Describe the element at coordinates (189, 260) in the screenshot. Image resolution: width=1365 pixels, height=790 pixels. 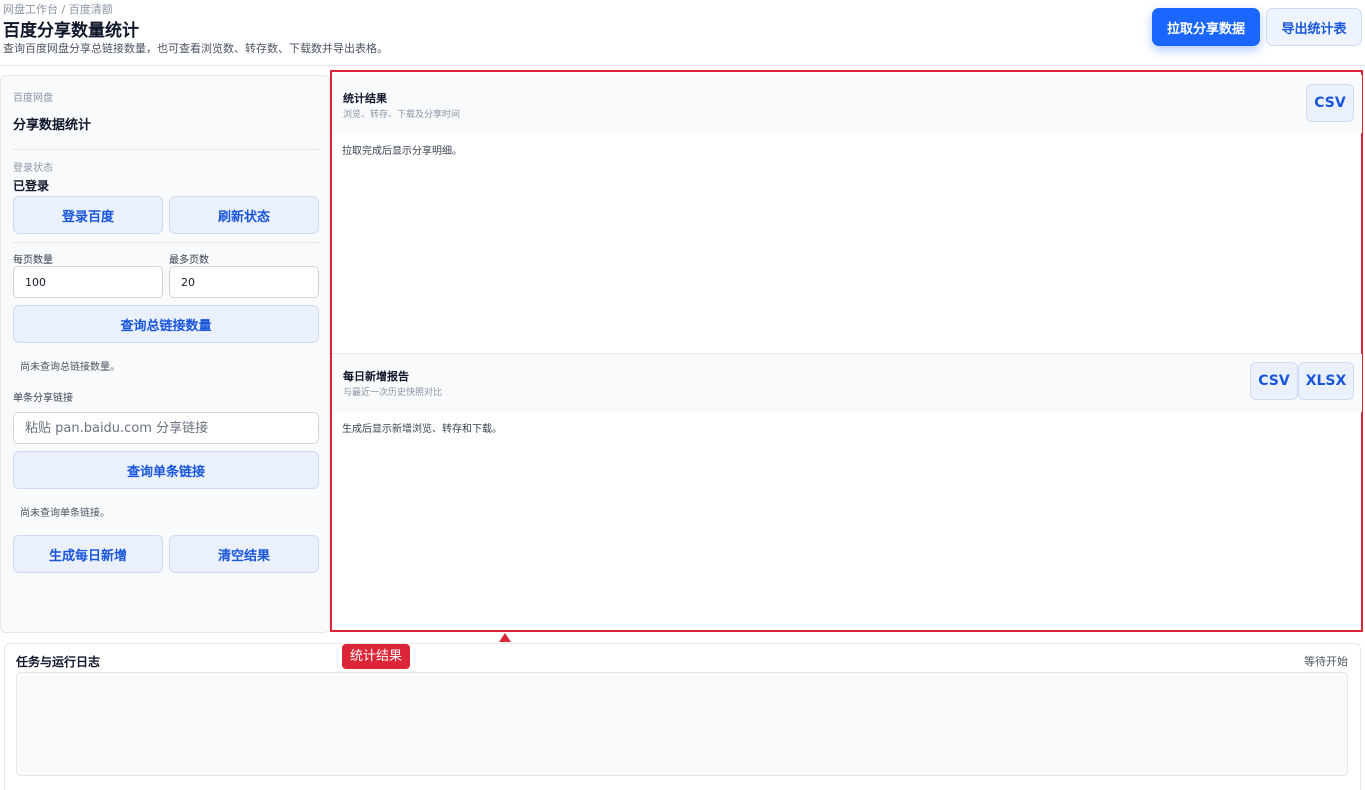
I see `max-pages-label: 最多页数` at that location.